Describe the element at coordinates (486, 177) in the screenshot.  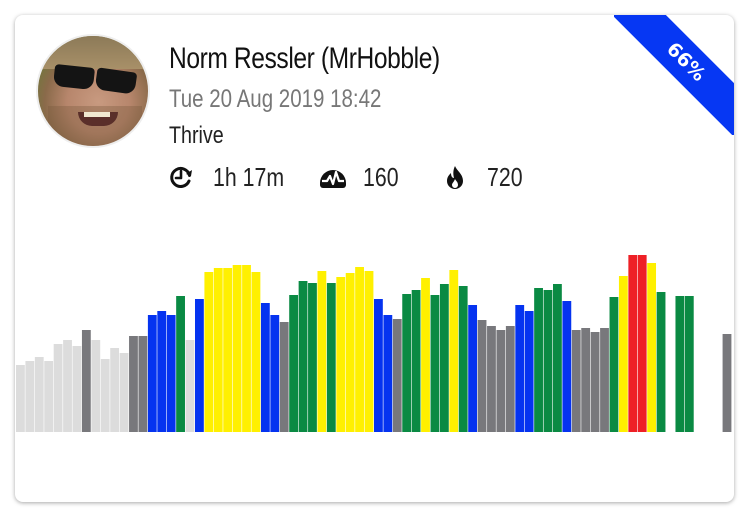
I see `stat-calories: 720` at that location.